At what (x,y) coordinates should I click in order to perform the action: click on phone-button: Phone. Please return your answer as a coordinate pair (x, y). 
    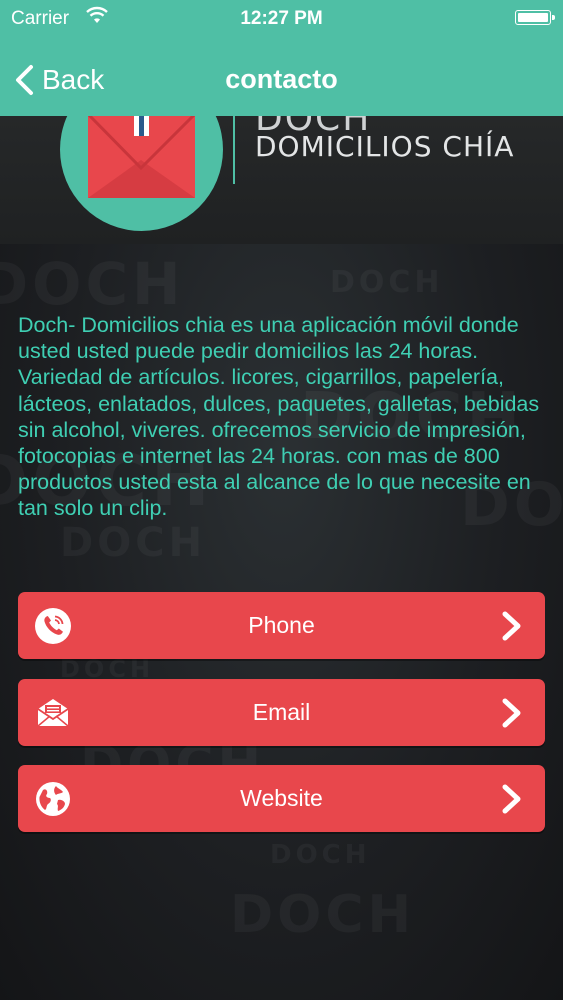
    Looking at the image, I should click on (281, 625).